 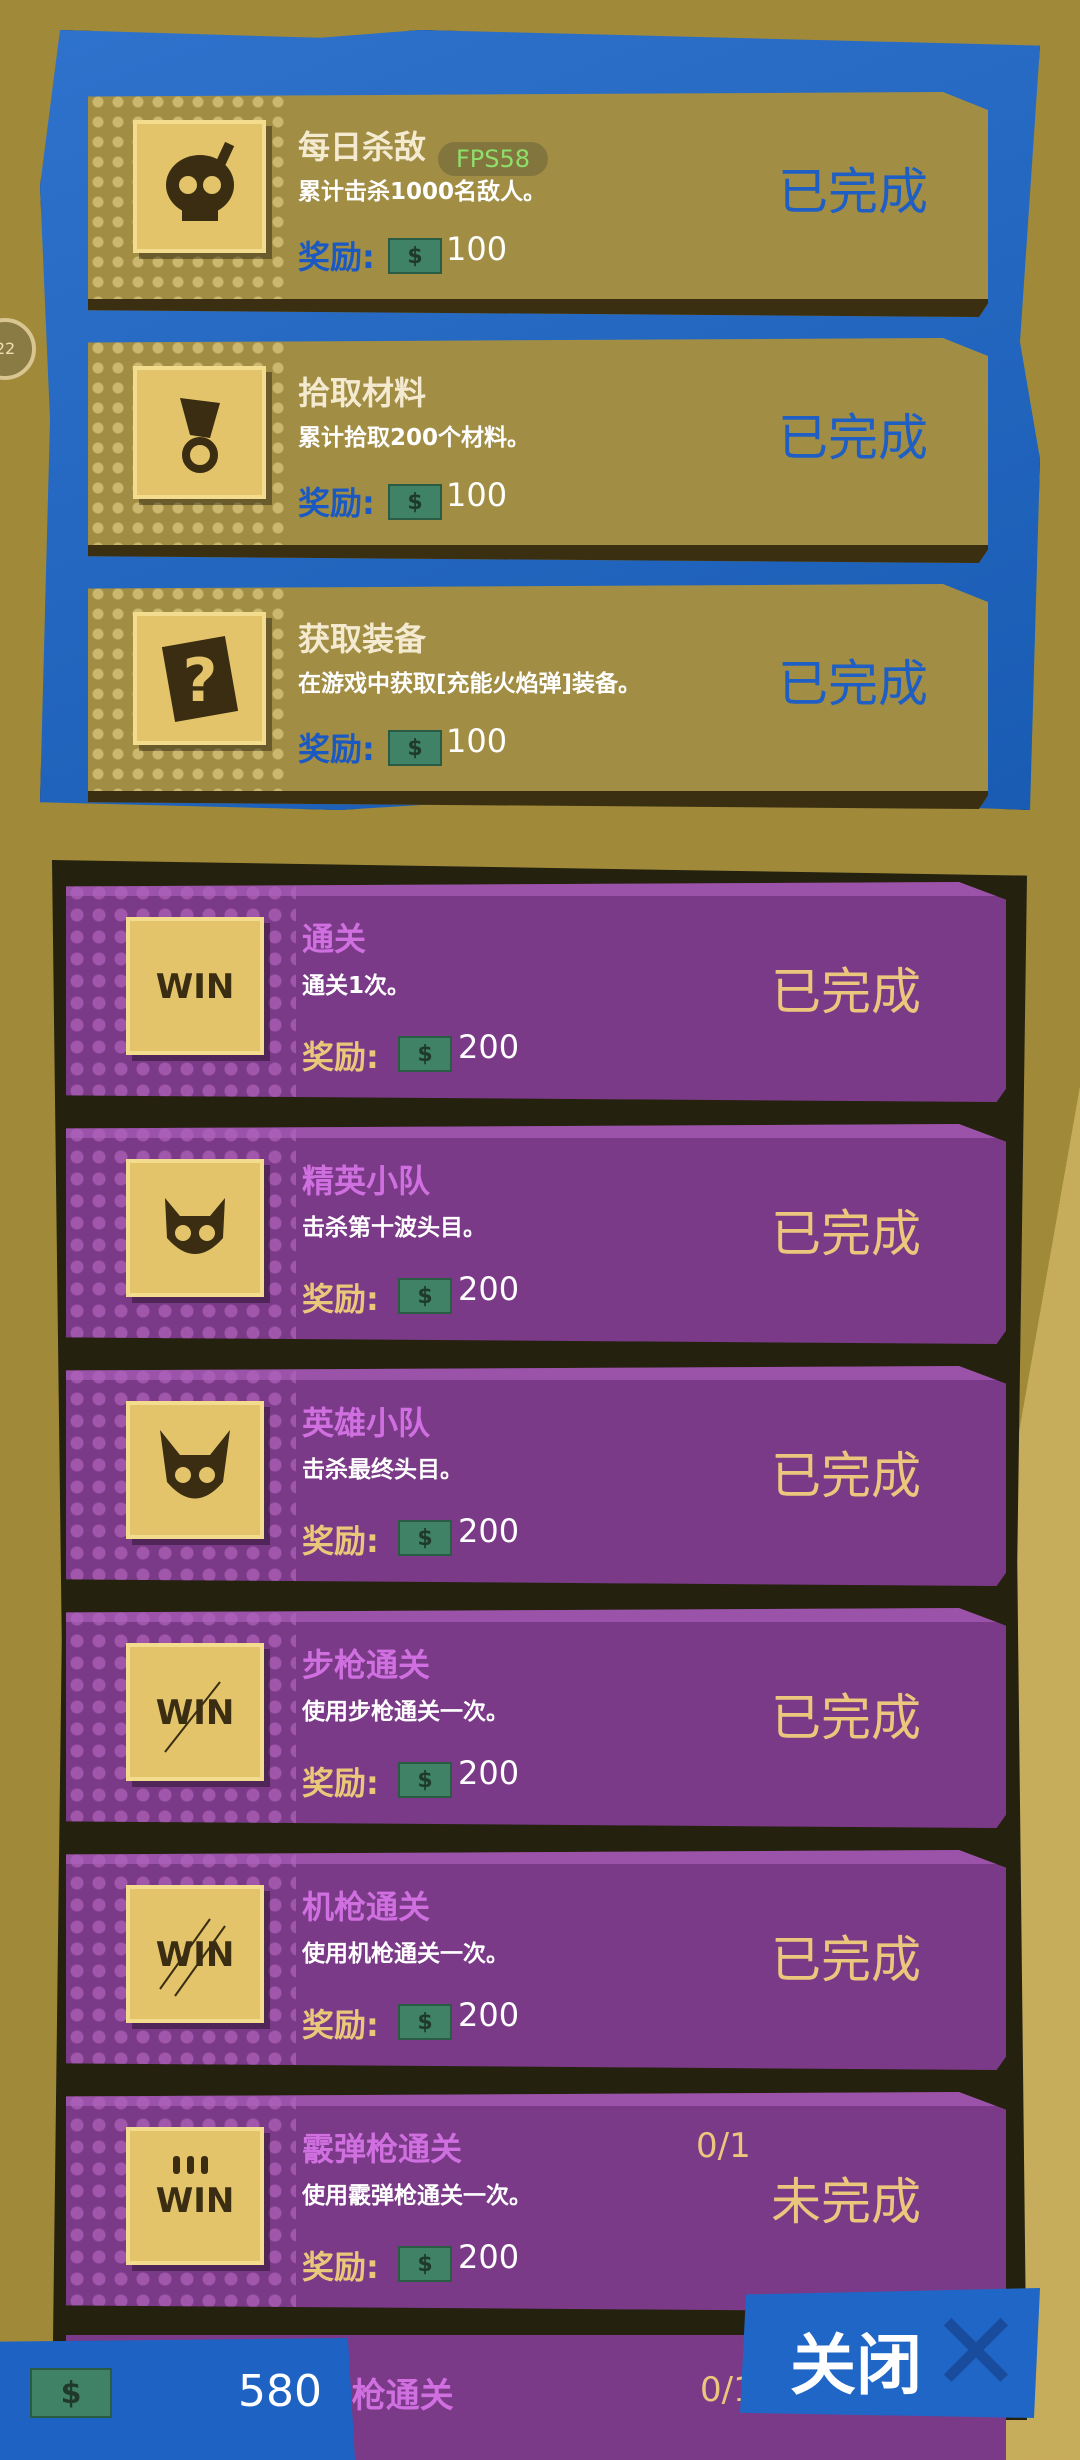 I want to click on achievement-description: 使用霰弹枪通关一次。, so click(x=417, y=2196).